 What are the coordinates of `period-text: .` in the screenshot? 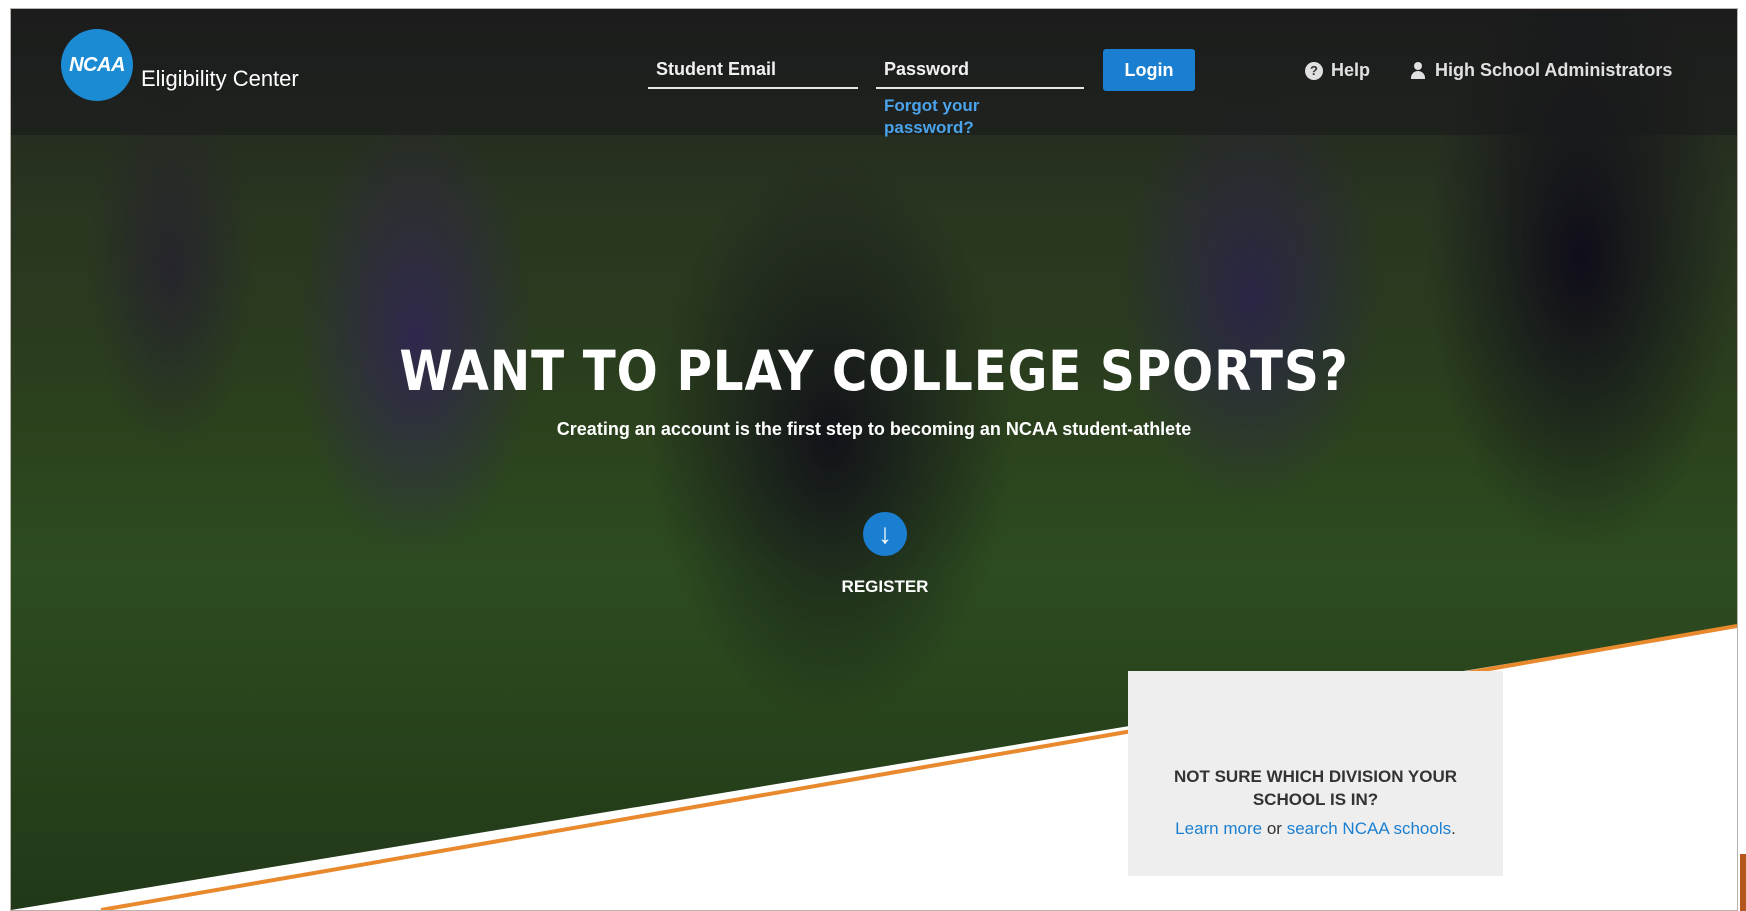 It's located at (1453, 828).